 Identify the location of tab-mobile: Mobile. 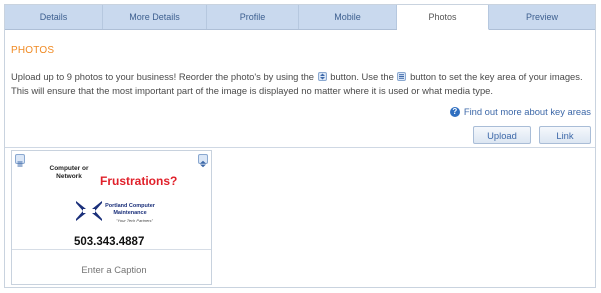
(348, 17).